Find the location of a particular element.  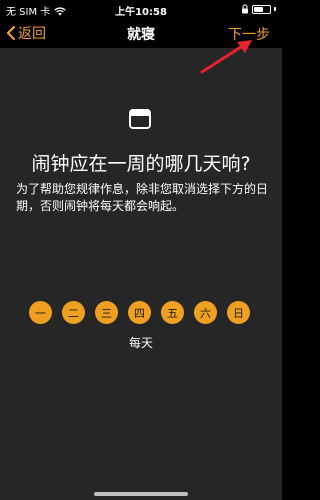

weekday-selector: 一 二 三 四 五 六 日 is located at coordinates (139, 312).